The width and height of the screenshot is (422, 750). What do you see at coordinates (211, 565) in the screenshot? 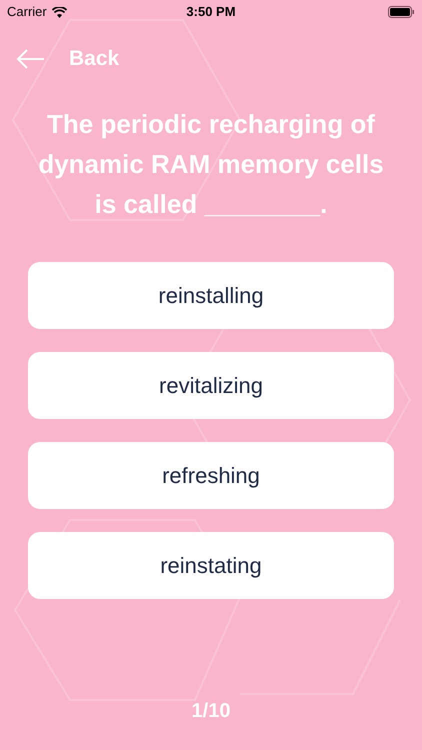
I see `answer-option: reinstating` at bounding box center [211, 565].